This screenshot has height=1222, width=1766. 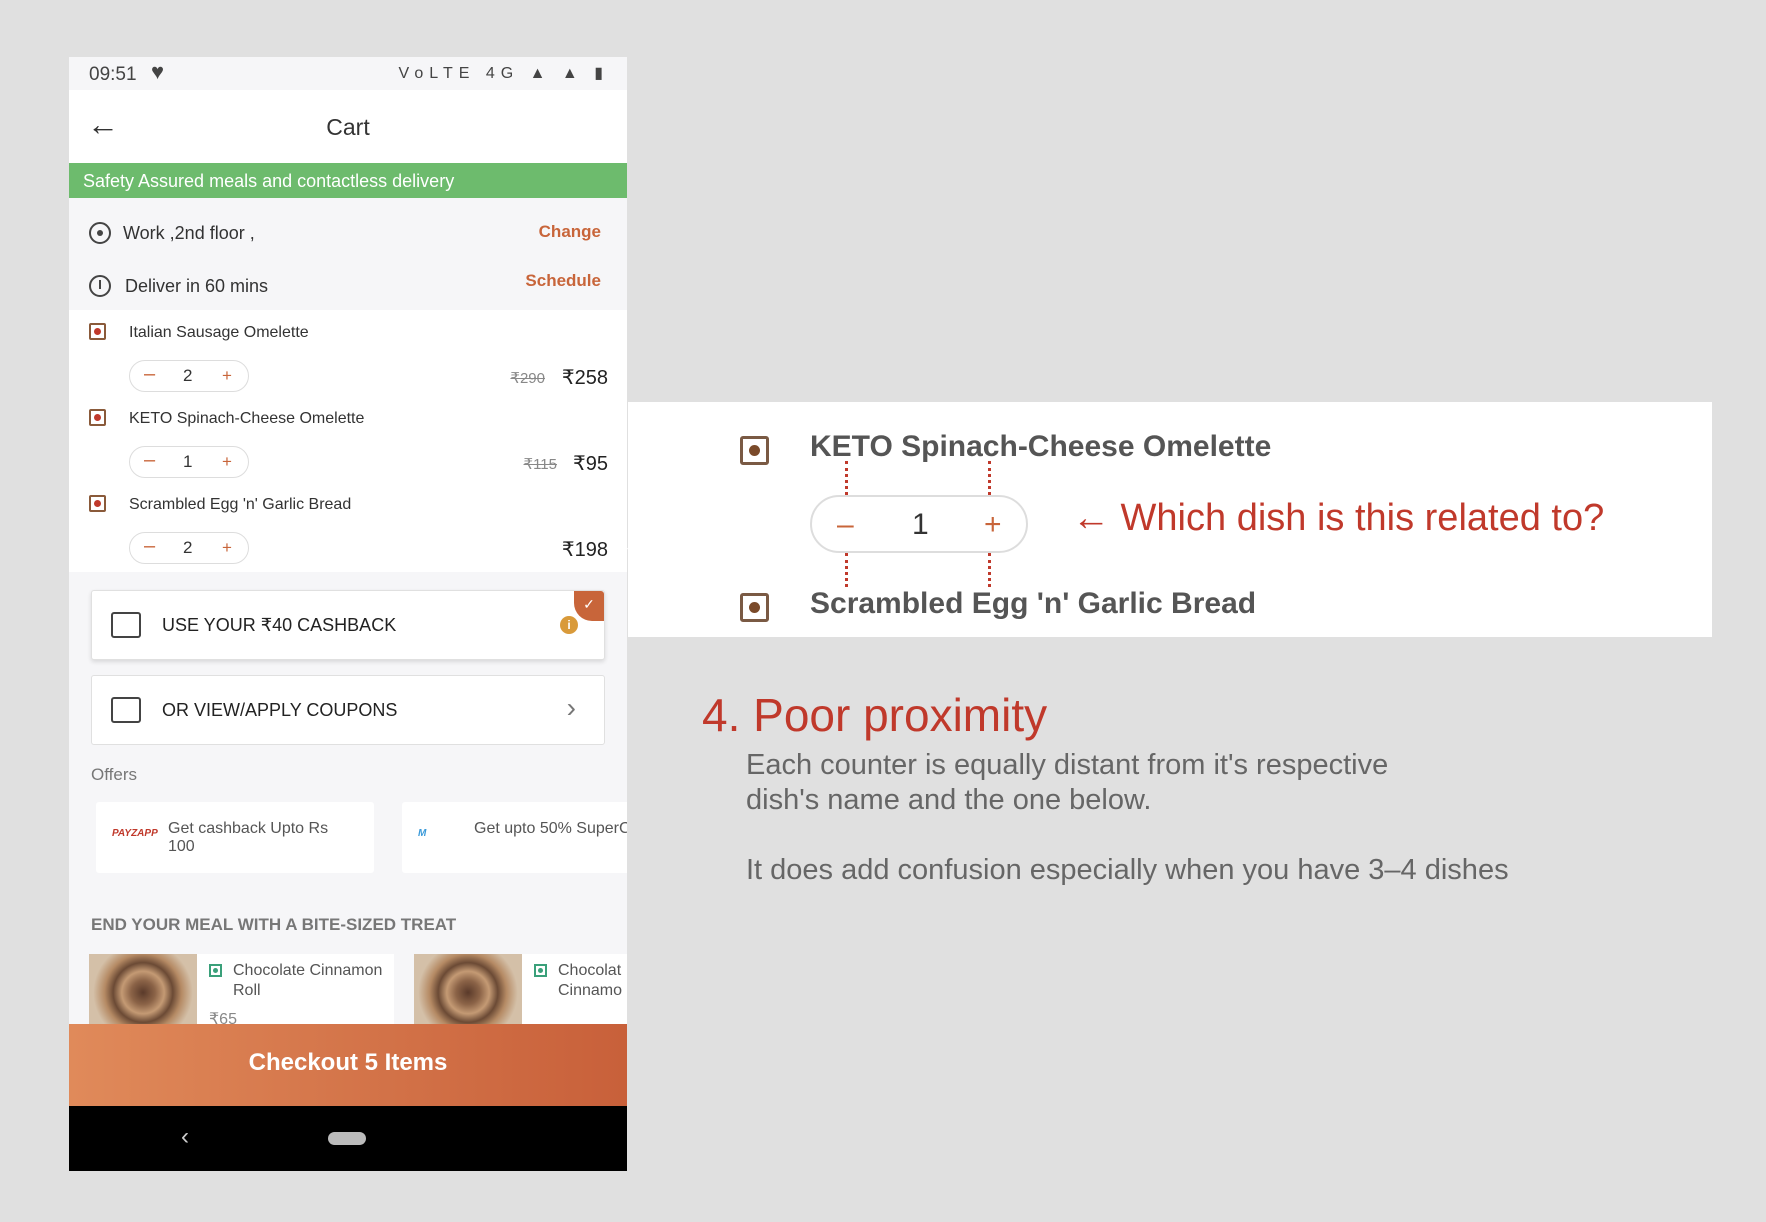 I want to click on address-label: Work ,2nd floor ,, so click(x=189, y=233).